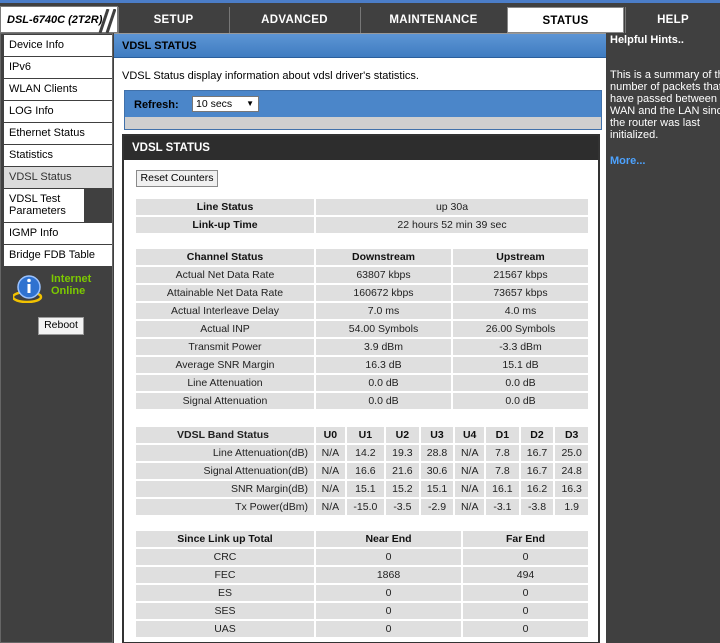 The image size is (720, 643). What do you see at coordinates (502, 507) in the screenshot?
I see `table-cell: -3.1` at bounding box center [502, 507].